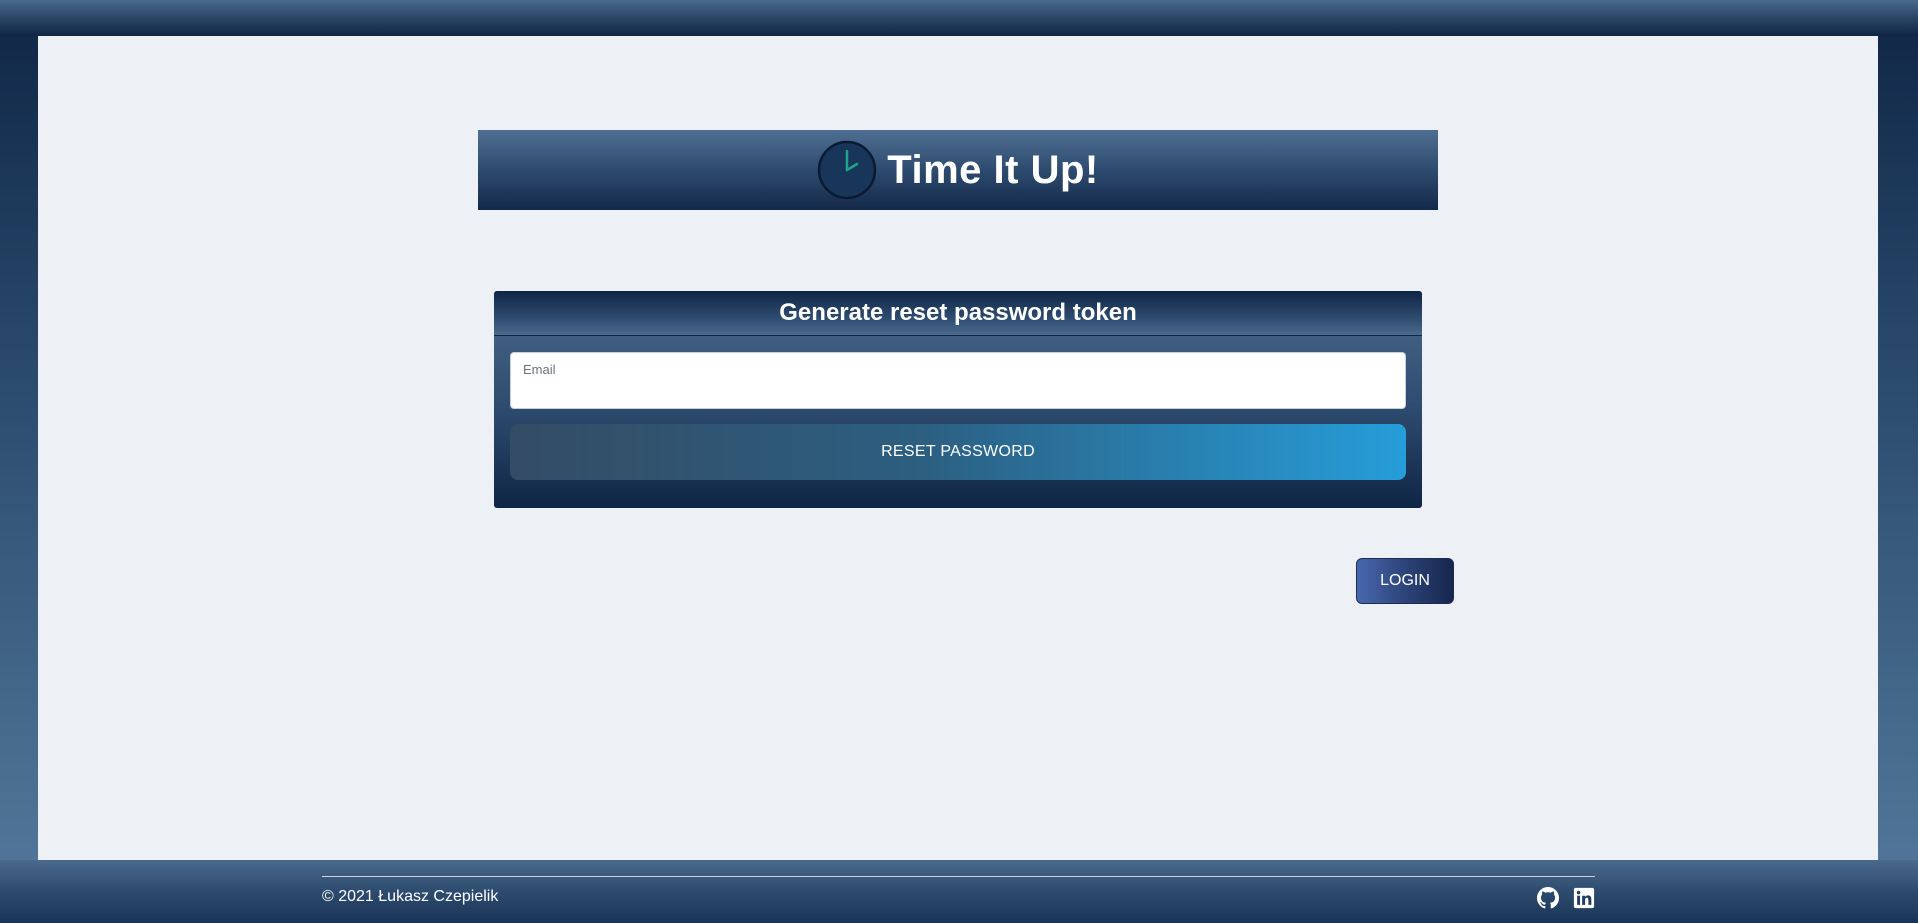 This screenshot has height=923, width=1918. I want to click on email-input, so click(960, 392).